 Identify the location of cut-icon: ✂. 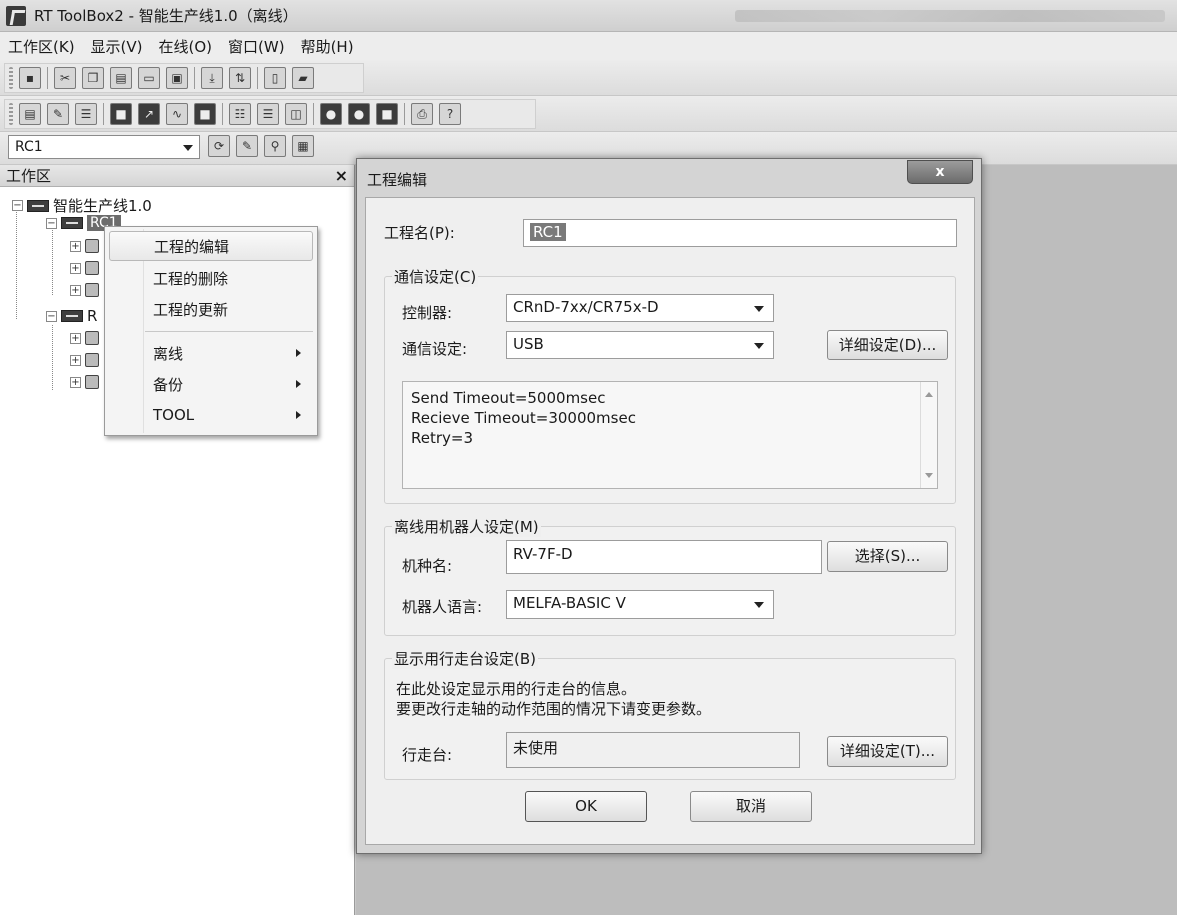
(65, 78).